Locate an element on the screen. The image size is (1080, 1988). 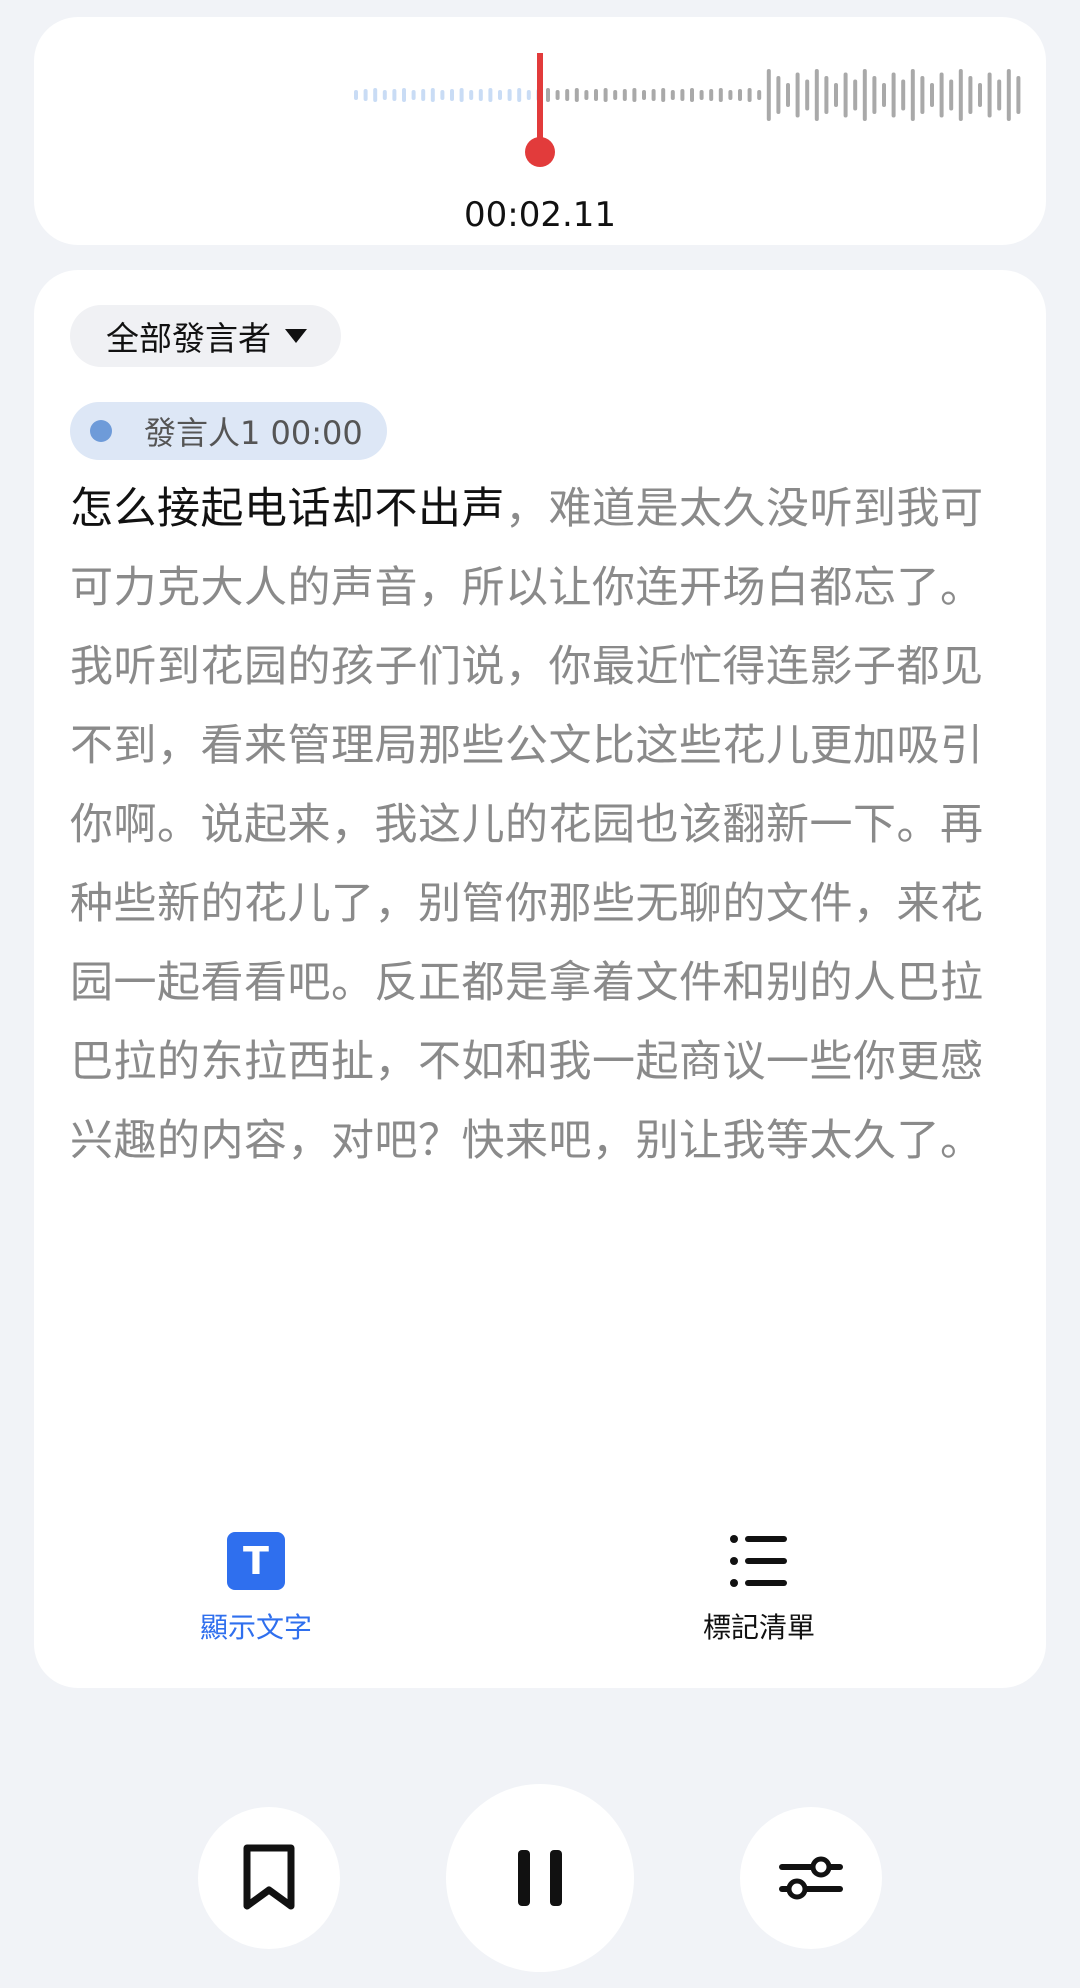
list-icon is located at coordinates (758, 1561).